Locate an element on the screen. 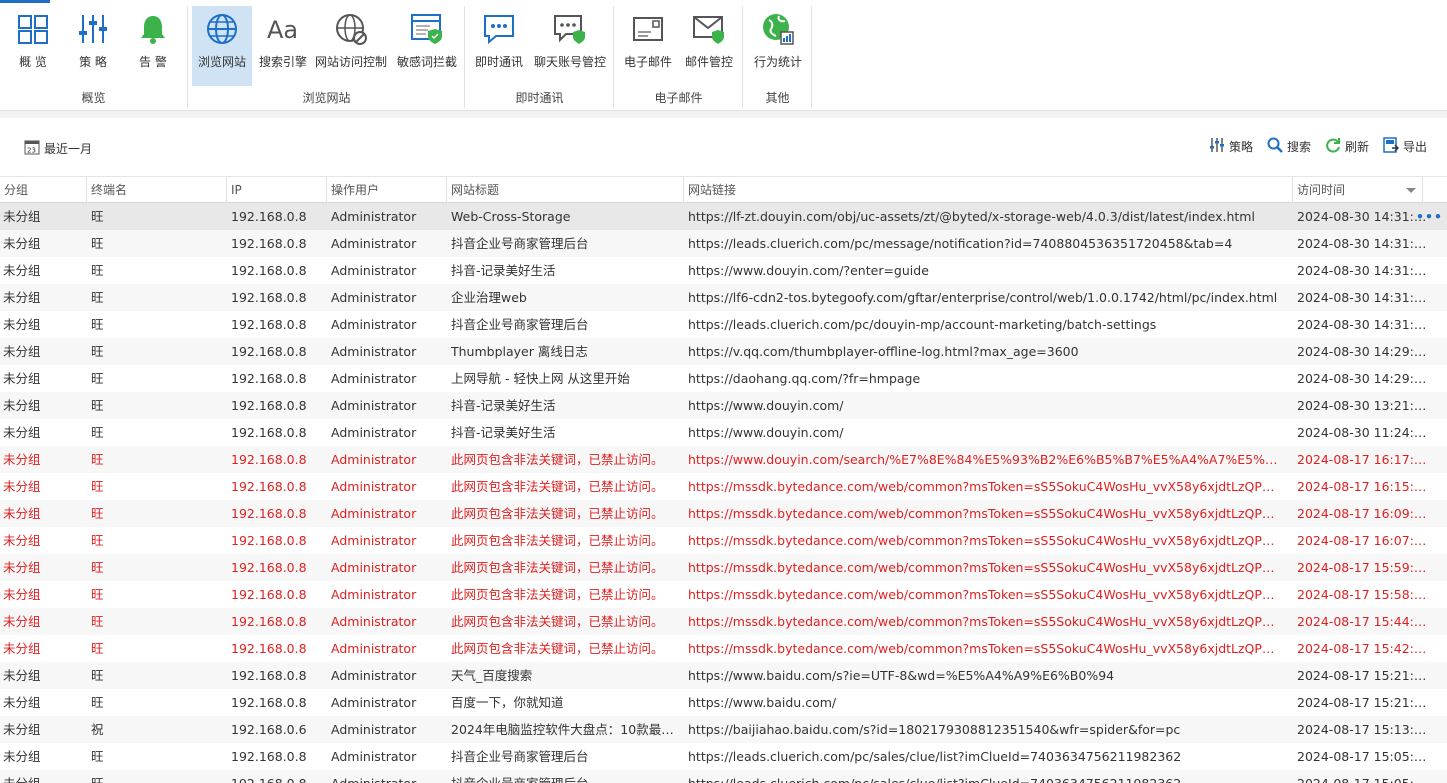 Image resolution: width=1447 pixels, height=783 pixels. search-action-label: 搜索 is located at coordinates (1298, 147).